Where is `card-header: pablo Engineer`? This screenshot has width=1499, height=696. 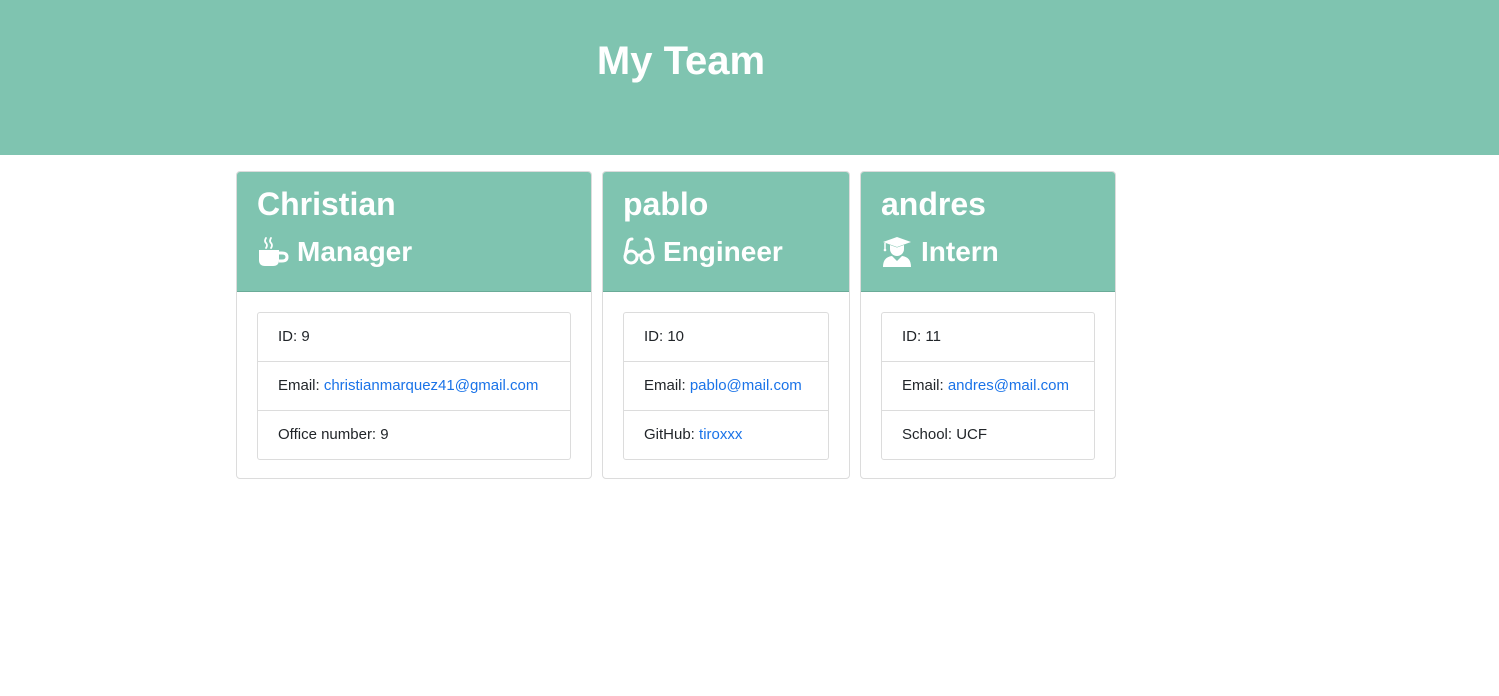 card-header: pablo Engineer is located at coordinates (726, 232).